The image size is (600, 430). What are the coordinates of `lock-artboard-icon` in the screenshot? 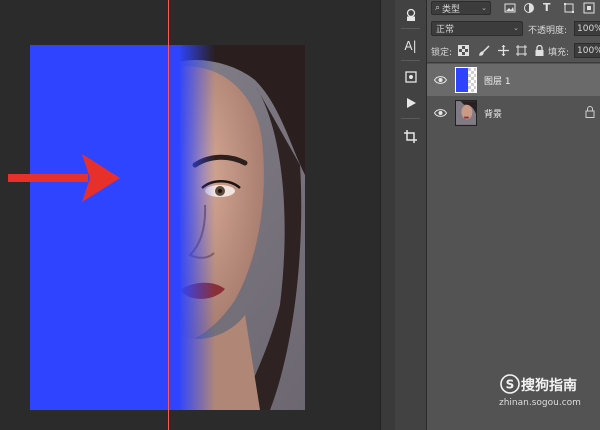 It's located at (521, 50).